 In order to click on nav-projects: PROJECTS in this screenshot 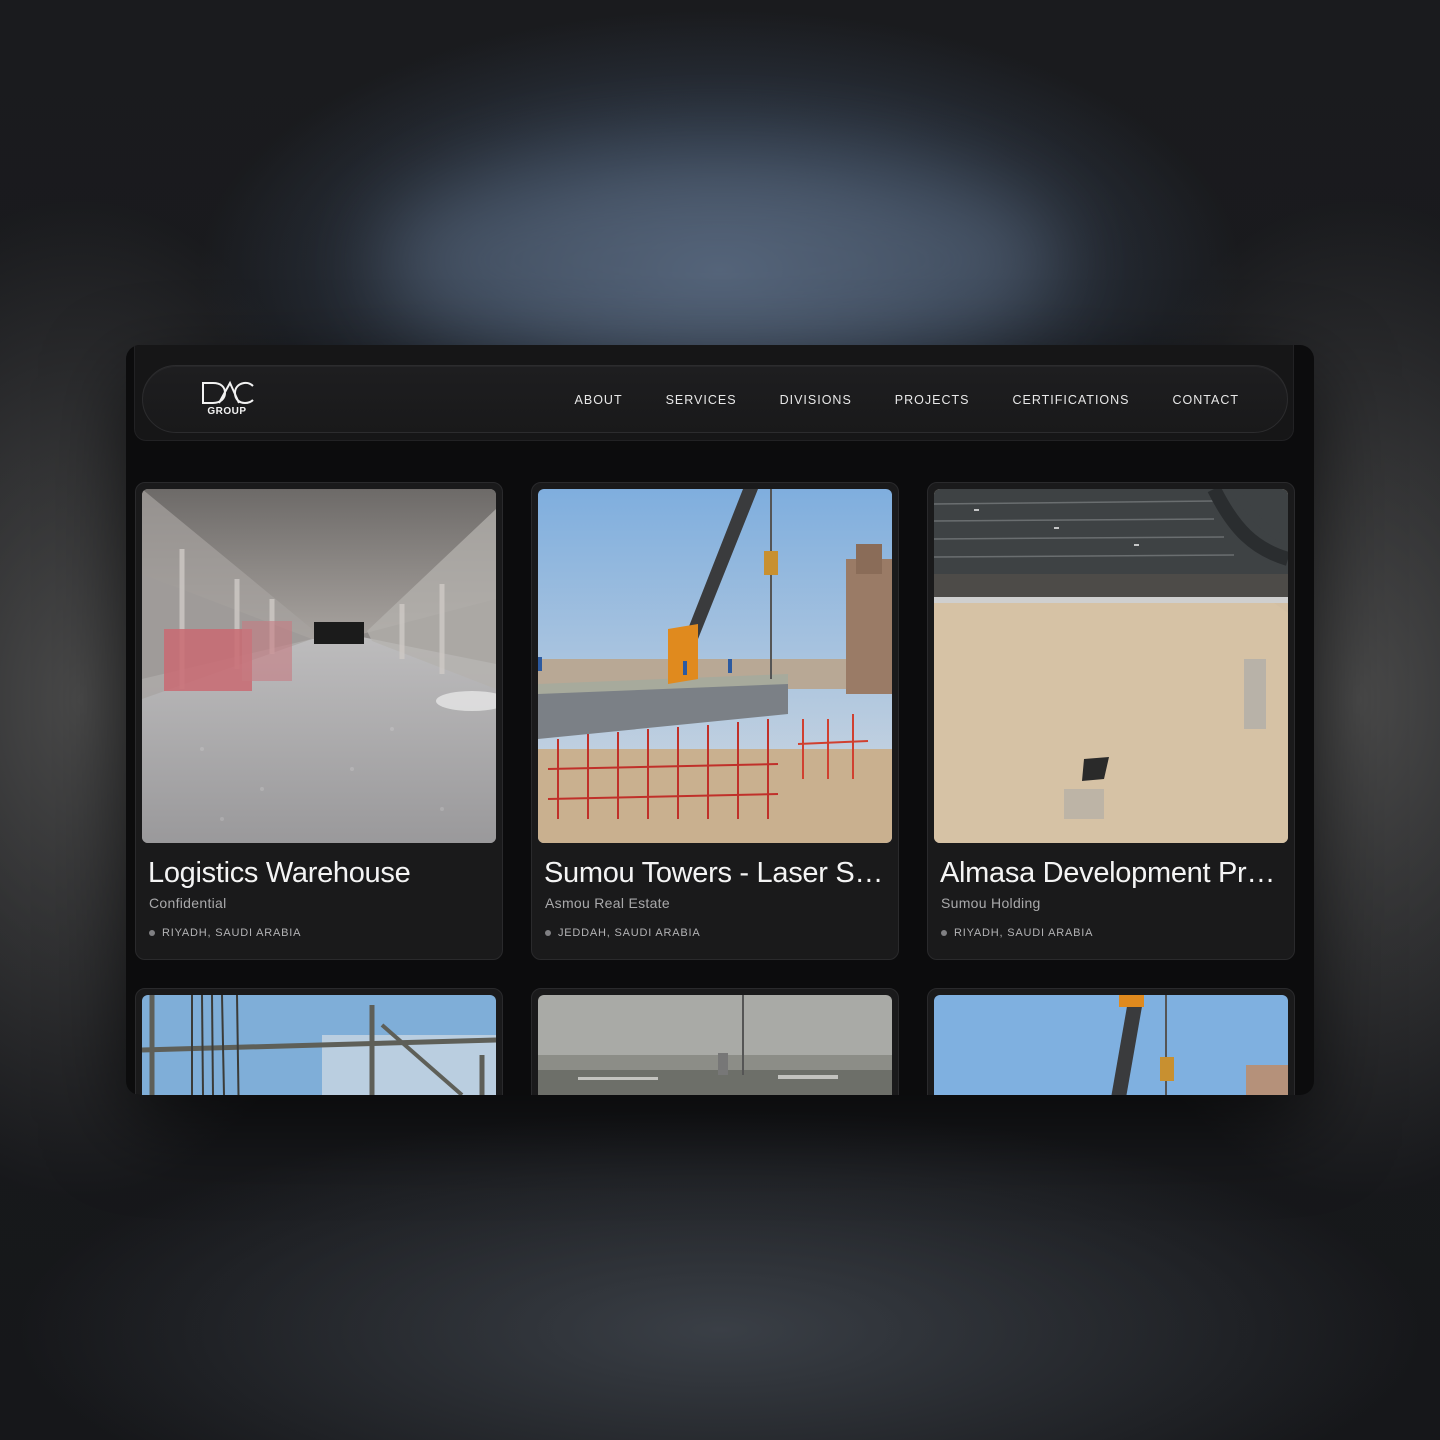, I will do `click(932, 400)`.